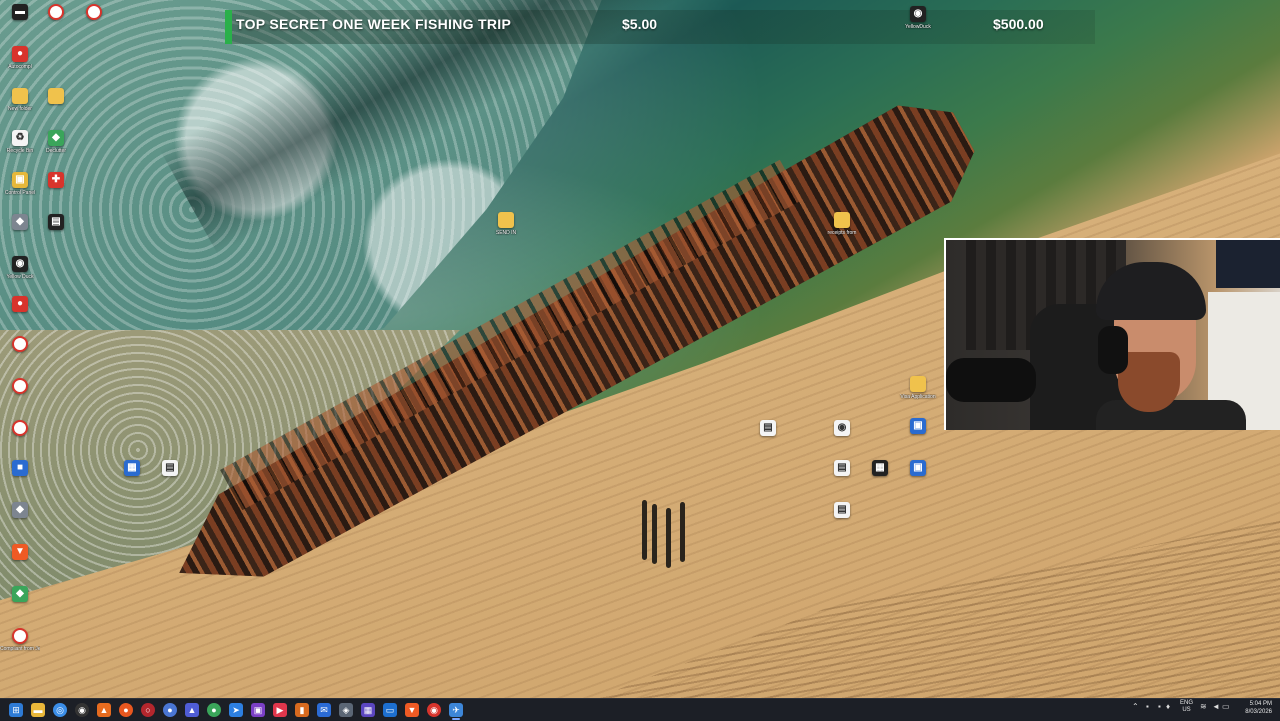  I want to click on desktop-icon: ◉ Yellow Duck, so click(20, 276).